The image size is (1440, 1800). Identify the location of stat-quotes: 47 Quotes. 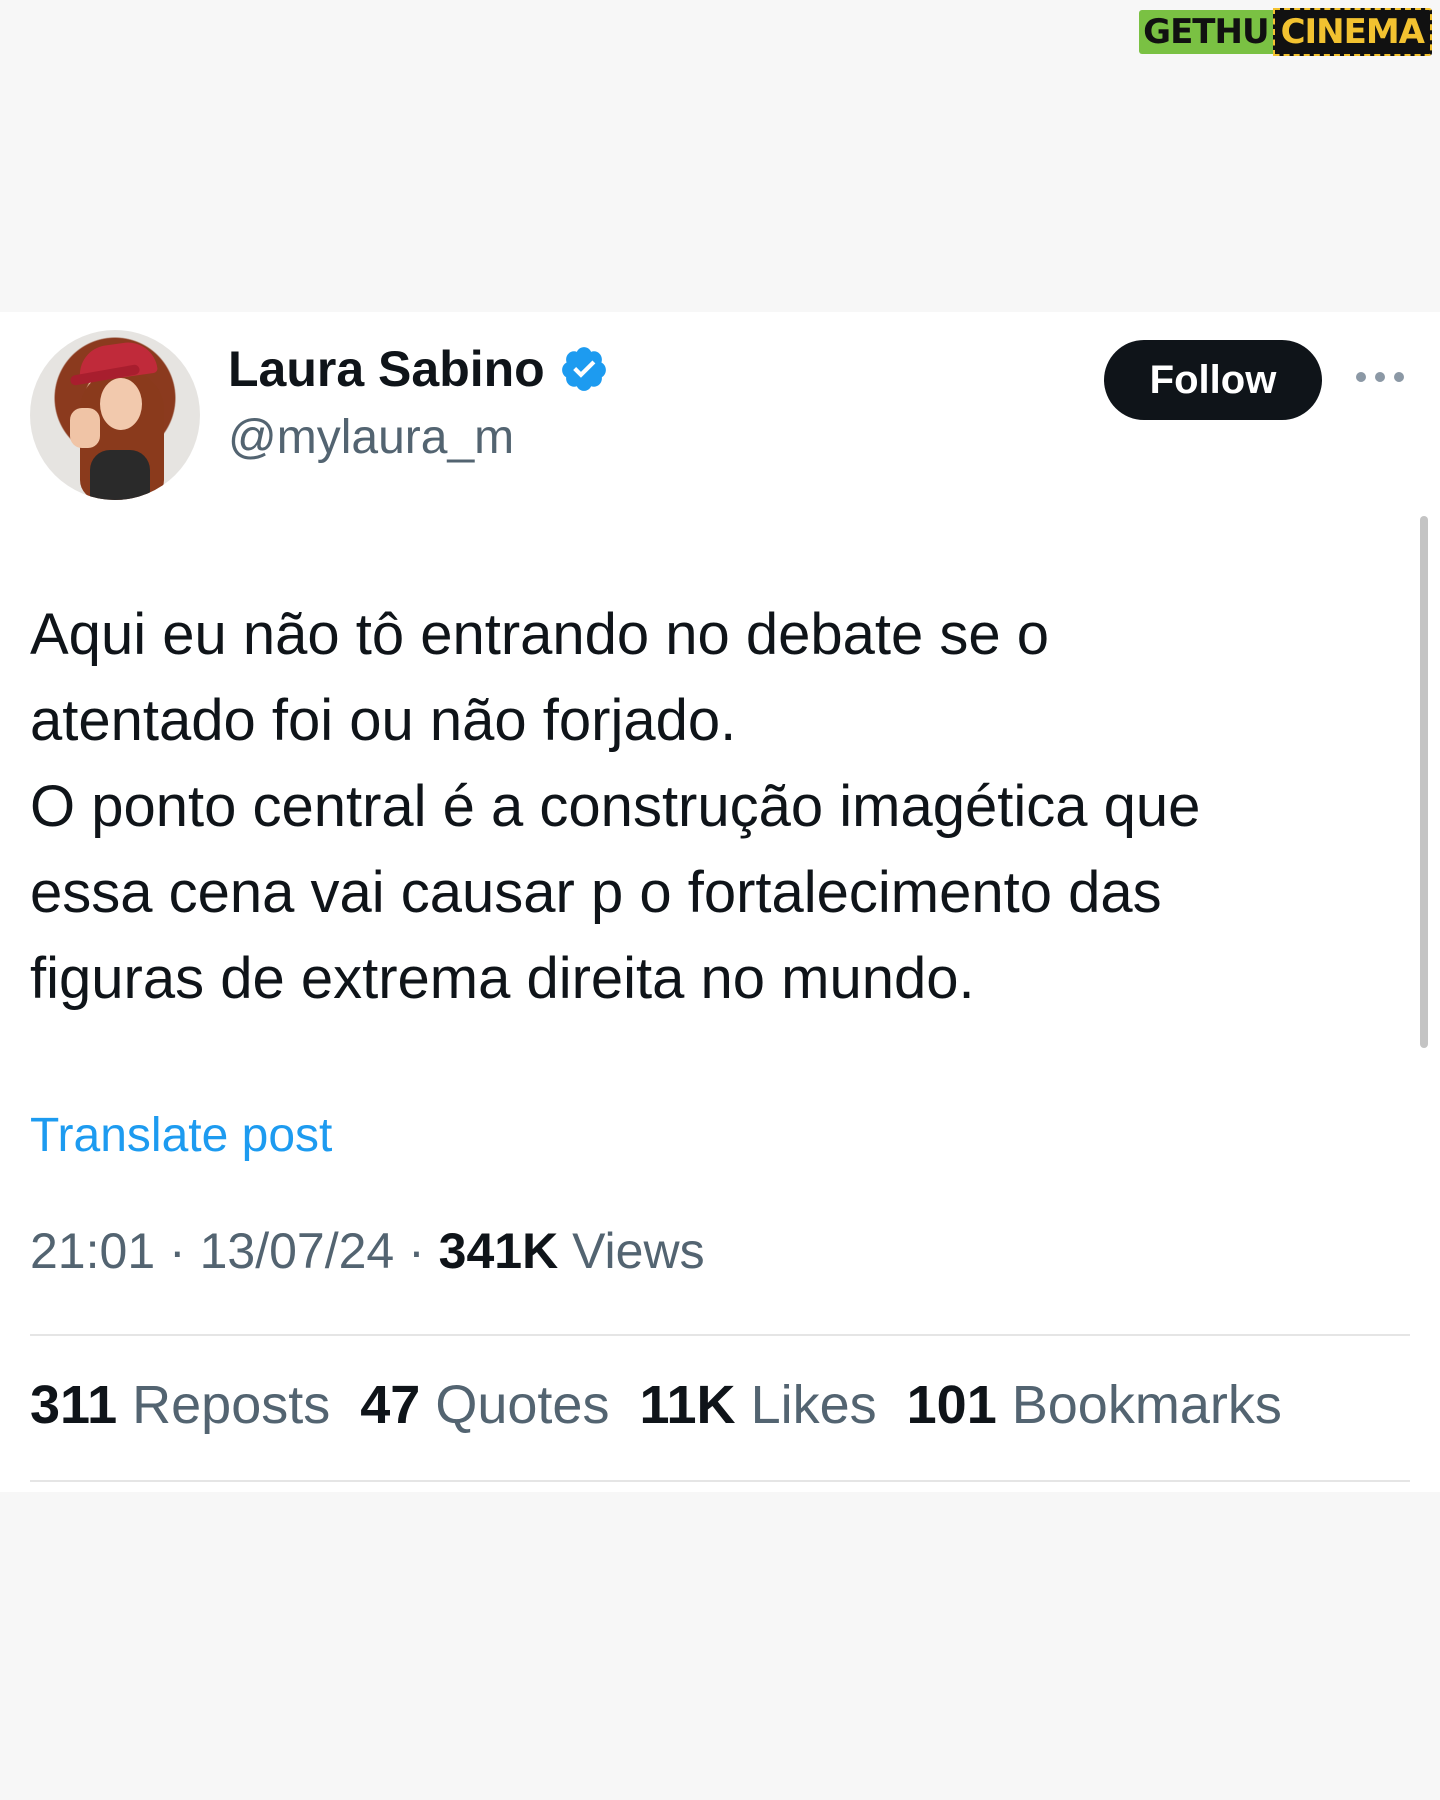
(484, 1405).